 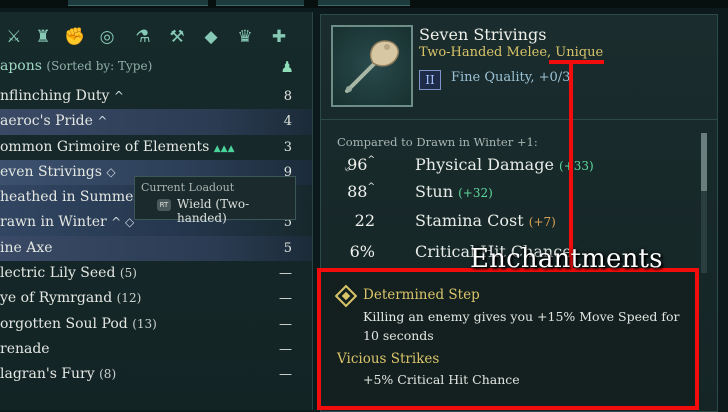 I want to click on stat-value: 88^, so click(x=361, y=191).